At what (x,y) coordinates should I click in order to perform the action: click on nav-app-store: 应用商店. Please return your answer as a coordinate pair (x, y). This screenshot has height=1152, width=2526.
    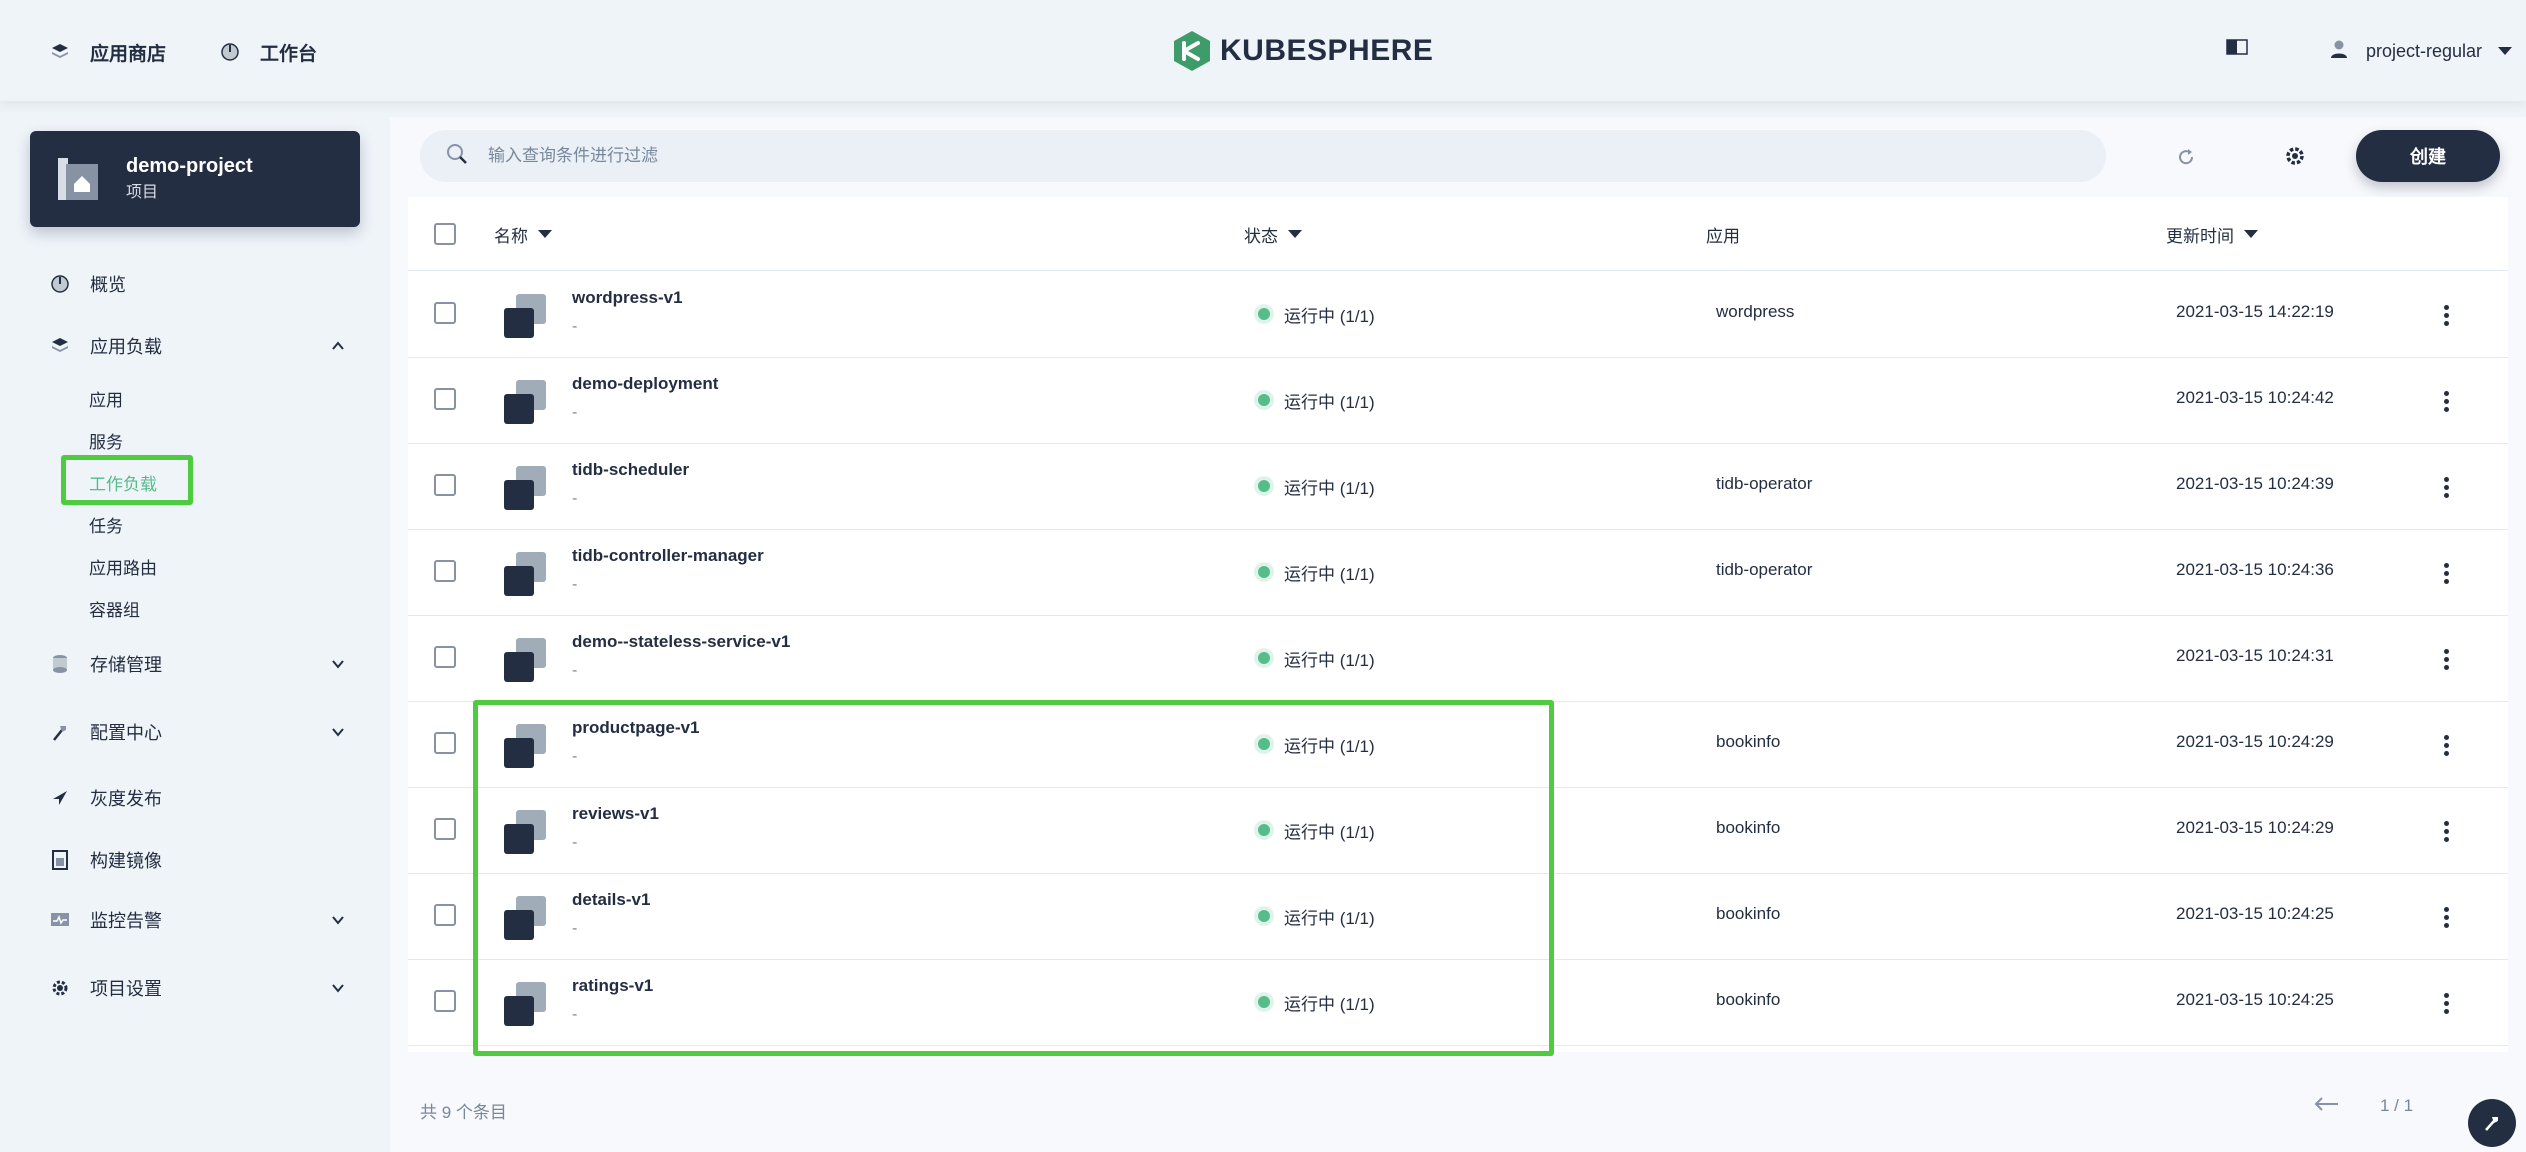
    Looking at the image, I should click on (106, 52).